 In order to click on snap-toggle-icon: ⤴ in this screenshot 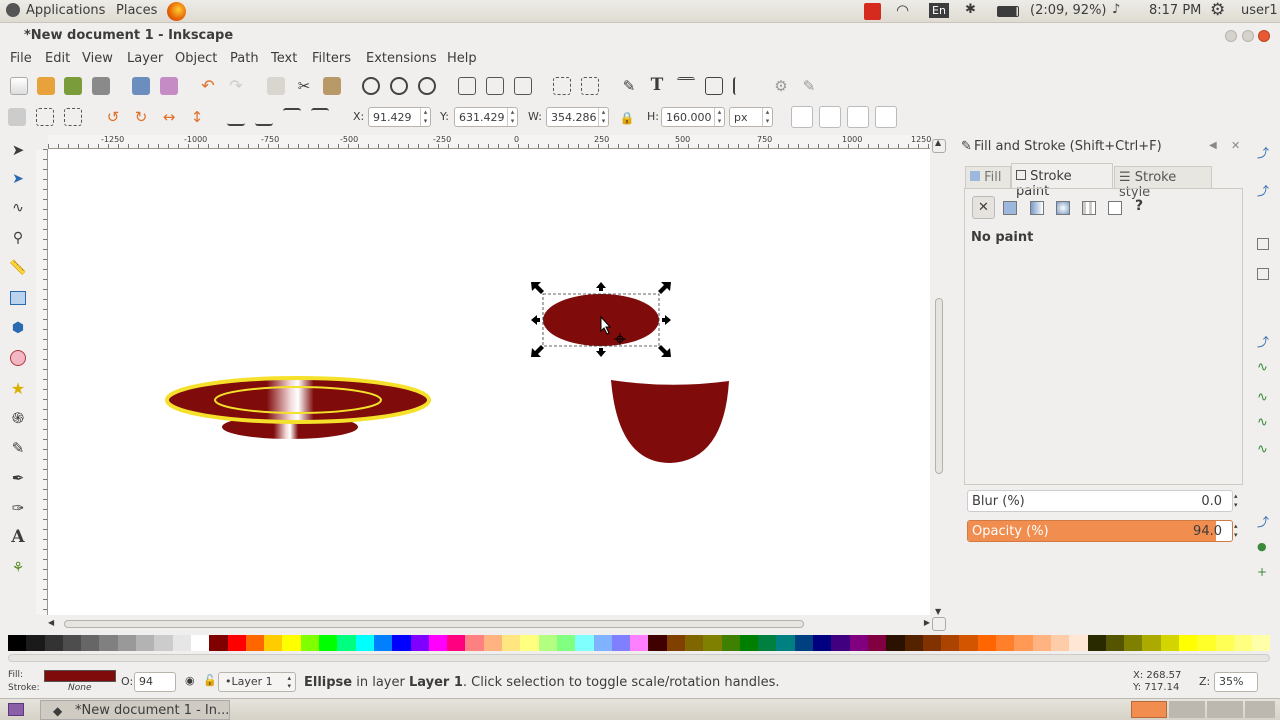, I will do `click(1263, 152)`.